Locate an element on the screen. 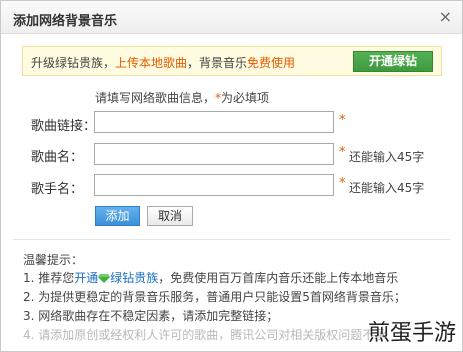 This screenshot has width=463, height=352. hint-prefix: 请填写网络歌曲信息， is located at coordinates (155, 98).